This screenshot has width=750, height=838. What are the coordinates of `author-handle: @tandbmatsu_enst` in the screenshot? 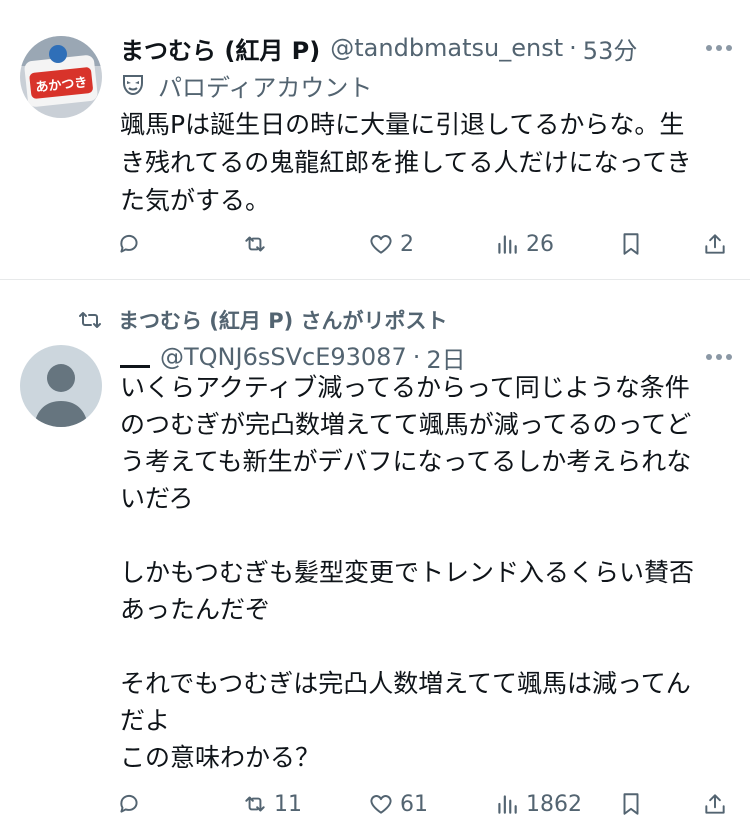 It's located at (446, 48).